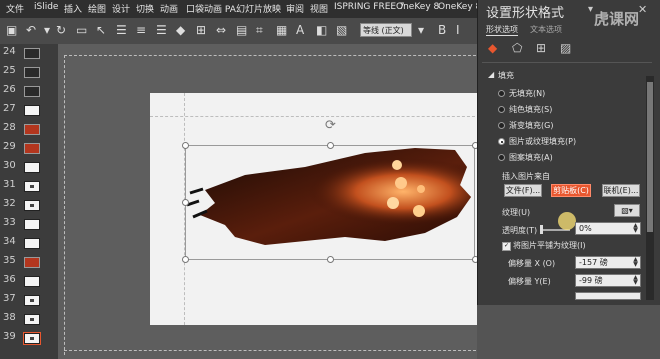 The image size is (660, 359). Describe the element at coordinates (541, 48) in the screenshot. I see `size-properties-icon: ⊞` at that location.